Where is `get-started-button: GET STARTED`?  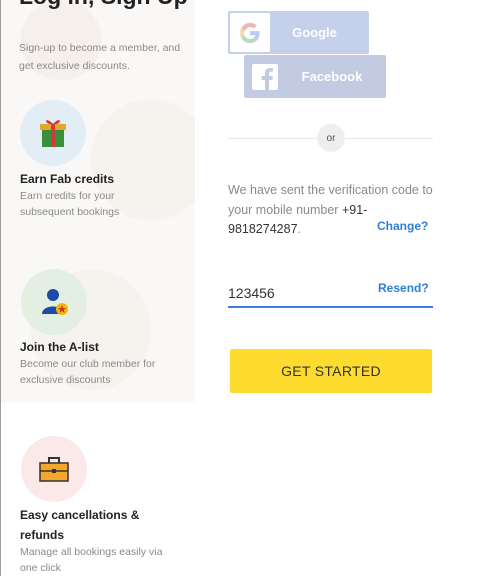
get-started-button: GET STARTED is located at coordinates (331, 371).